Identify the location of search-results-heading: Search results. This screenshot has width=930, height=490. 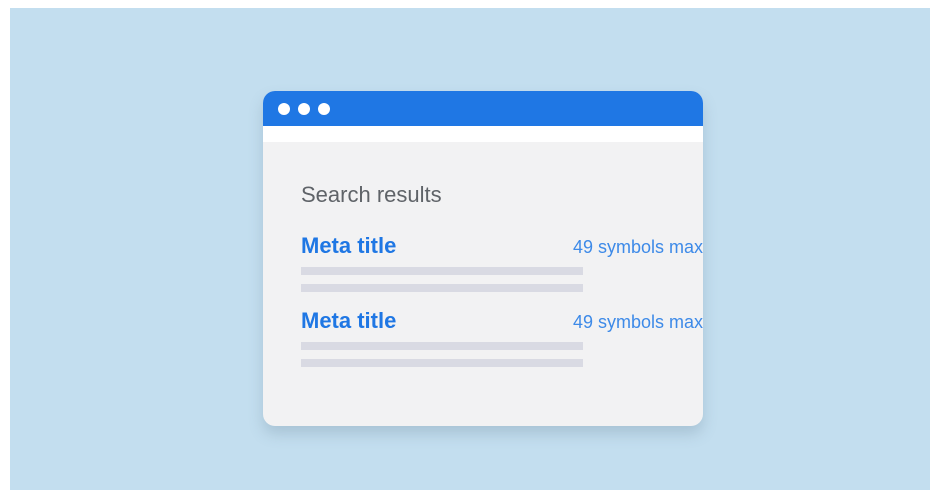
(371, 194).